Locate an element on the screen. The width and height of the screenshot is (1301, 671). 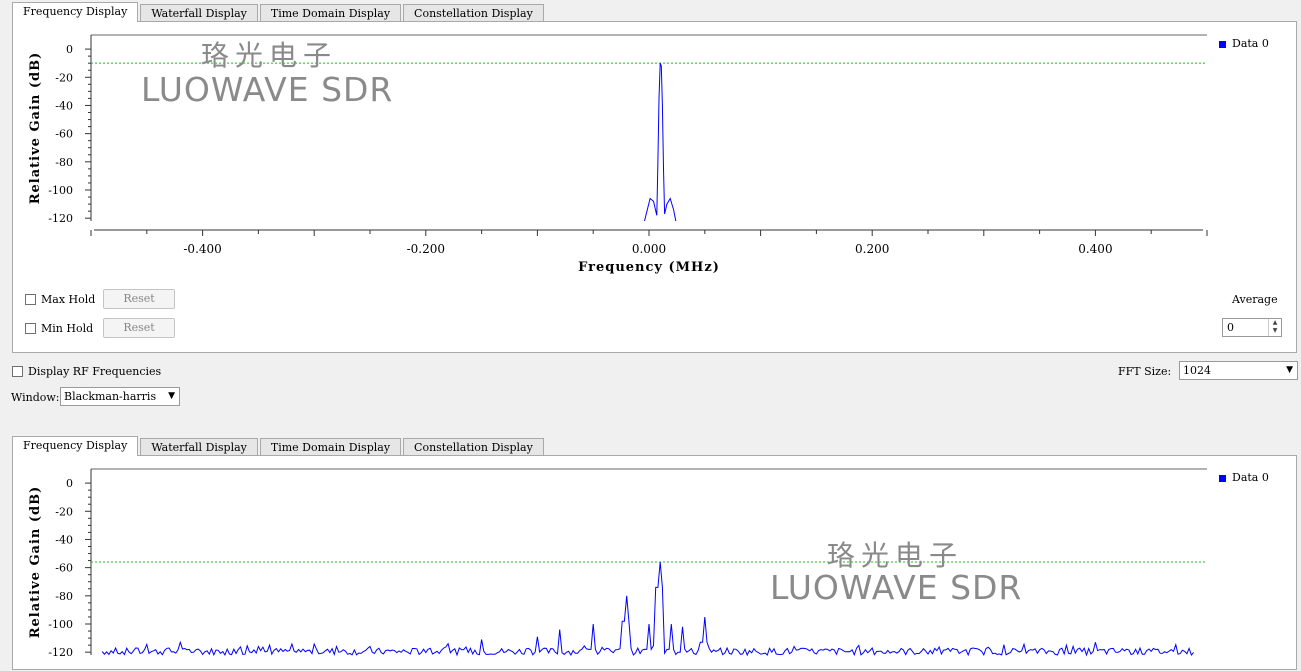
x-tick-label: -0.200 is located at coordinates (426, 249).